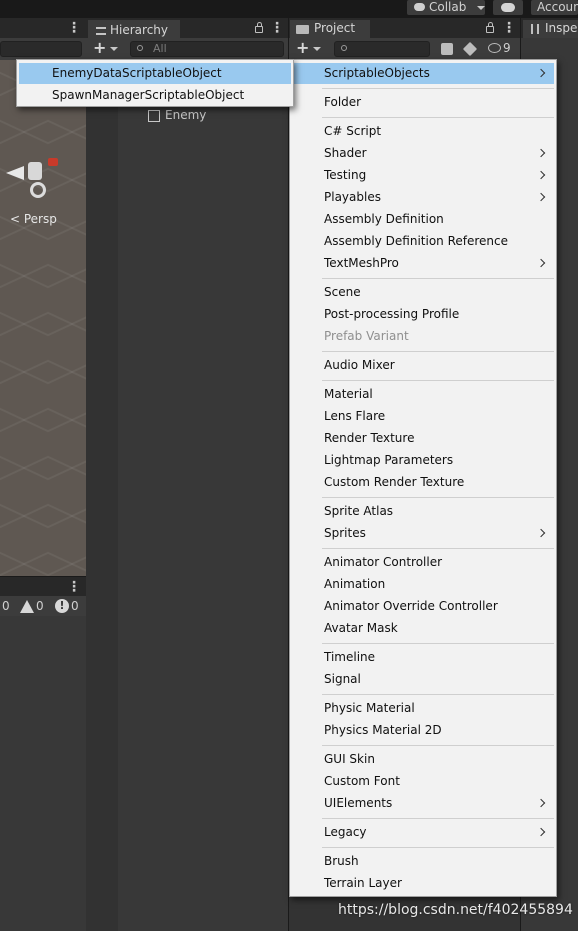  I want to click on menu-item-uielements: UIElements, so click(423, 803).